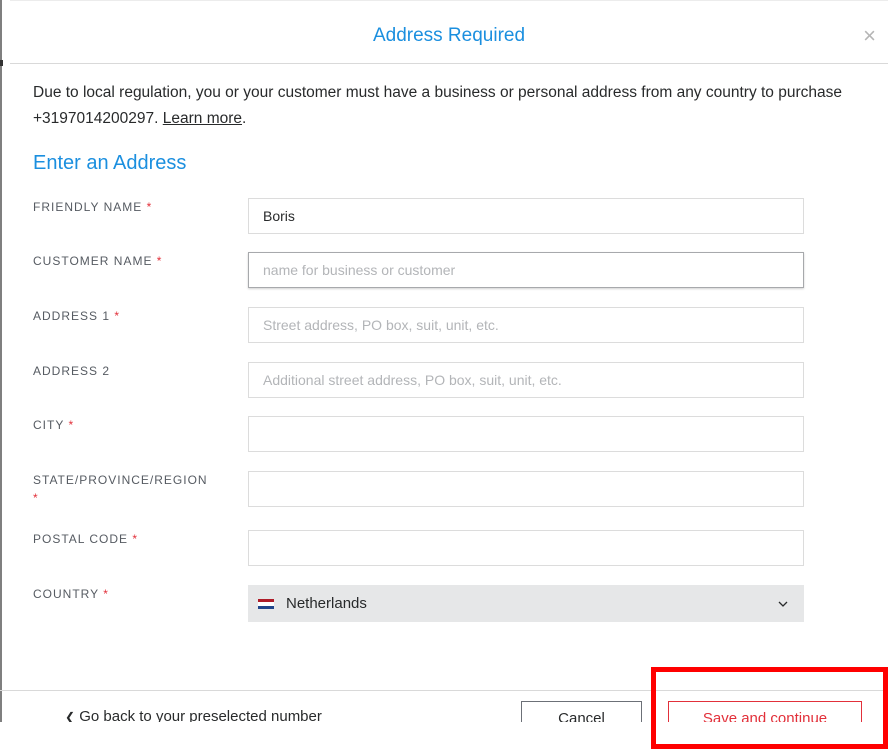 The height and width of the screenshot is (749, 888). What do you see at coordinates (81, 539) in the screenshot?
I see `postal-code-label-text: POSTAL CODE` at bounding box center [81, 539].